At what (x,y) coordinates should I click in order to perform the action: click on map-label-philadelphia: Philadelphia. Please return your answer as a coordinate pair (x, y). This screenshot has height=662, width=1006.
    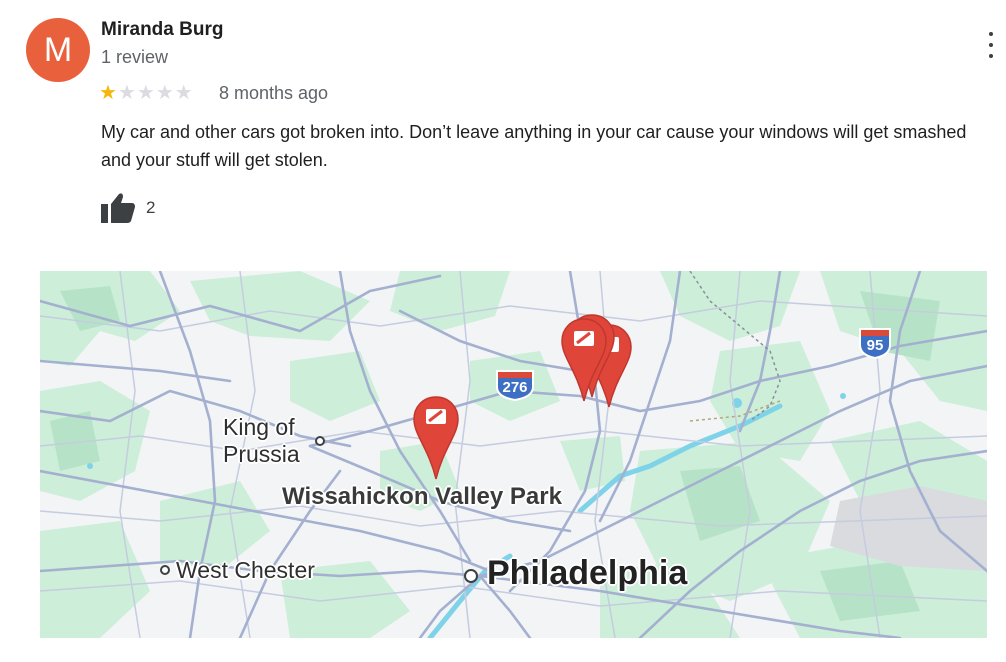
    Looking at the image, I should click on (587, 573).